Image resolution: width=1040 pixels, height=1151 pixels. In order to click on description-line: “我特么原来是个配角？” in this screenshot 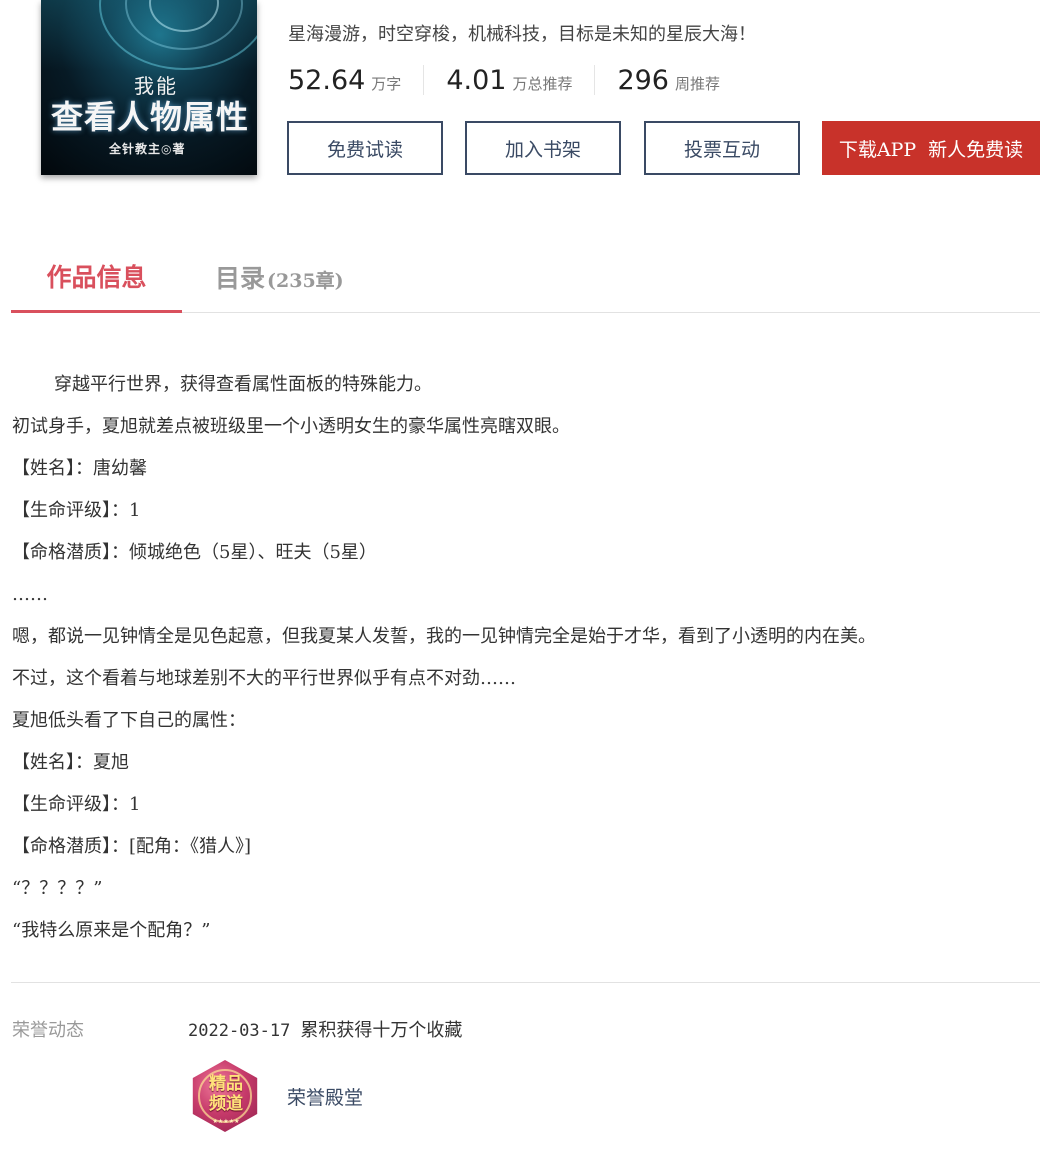, I will do `click(111, 930)`.